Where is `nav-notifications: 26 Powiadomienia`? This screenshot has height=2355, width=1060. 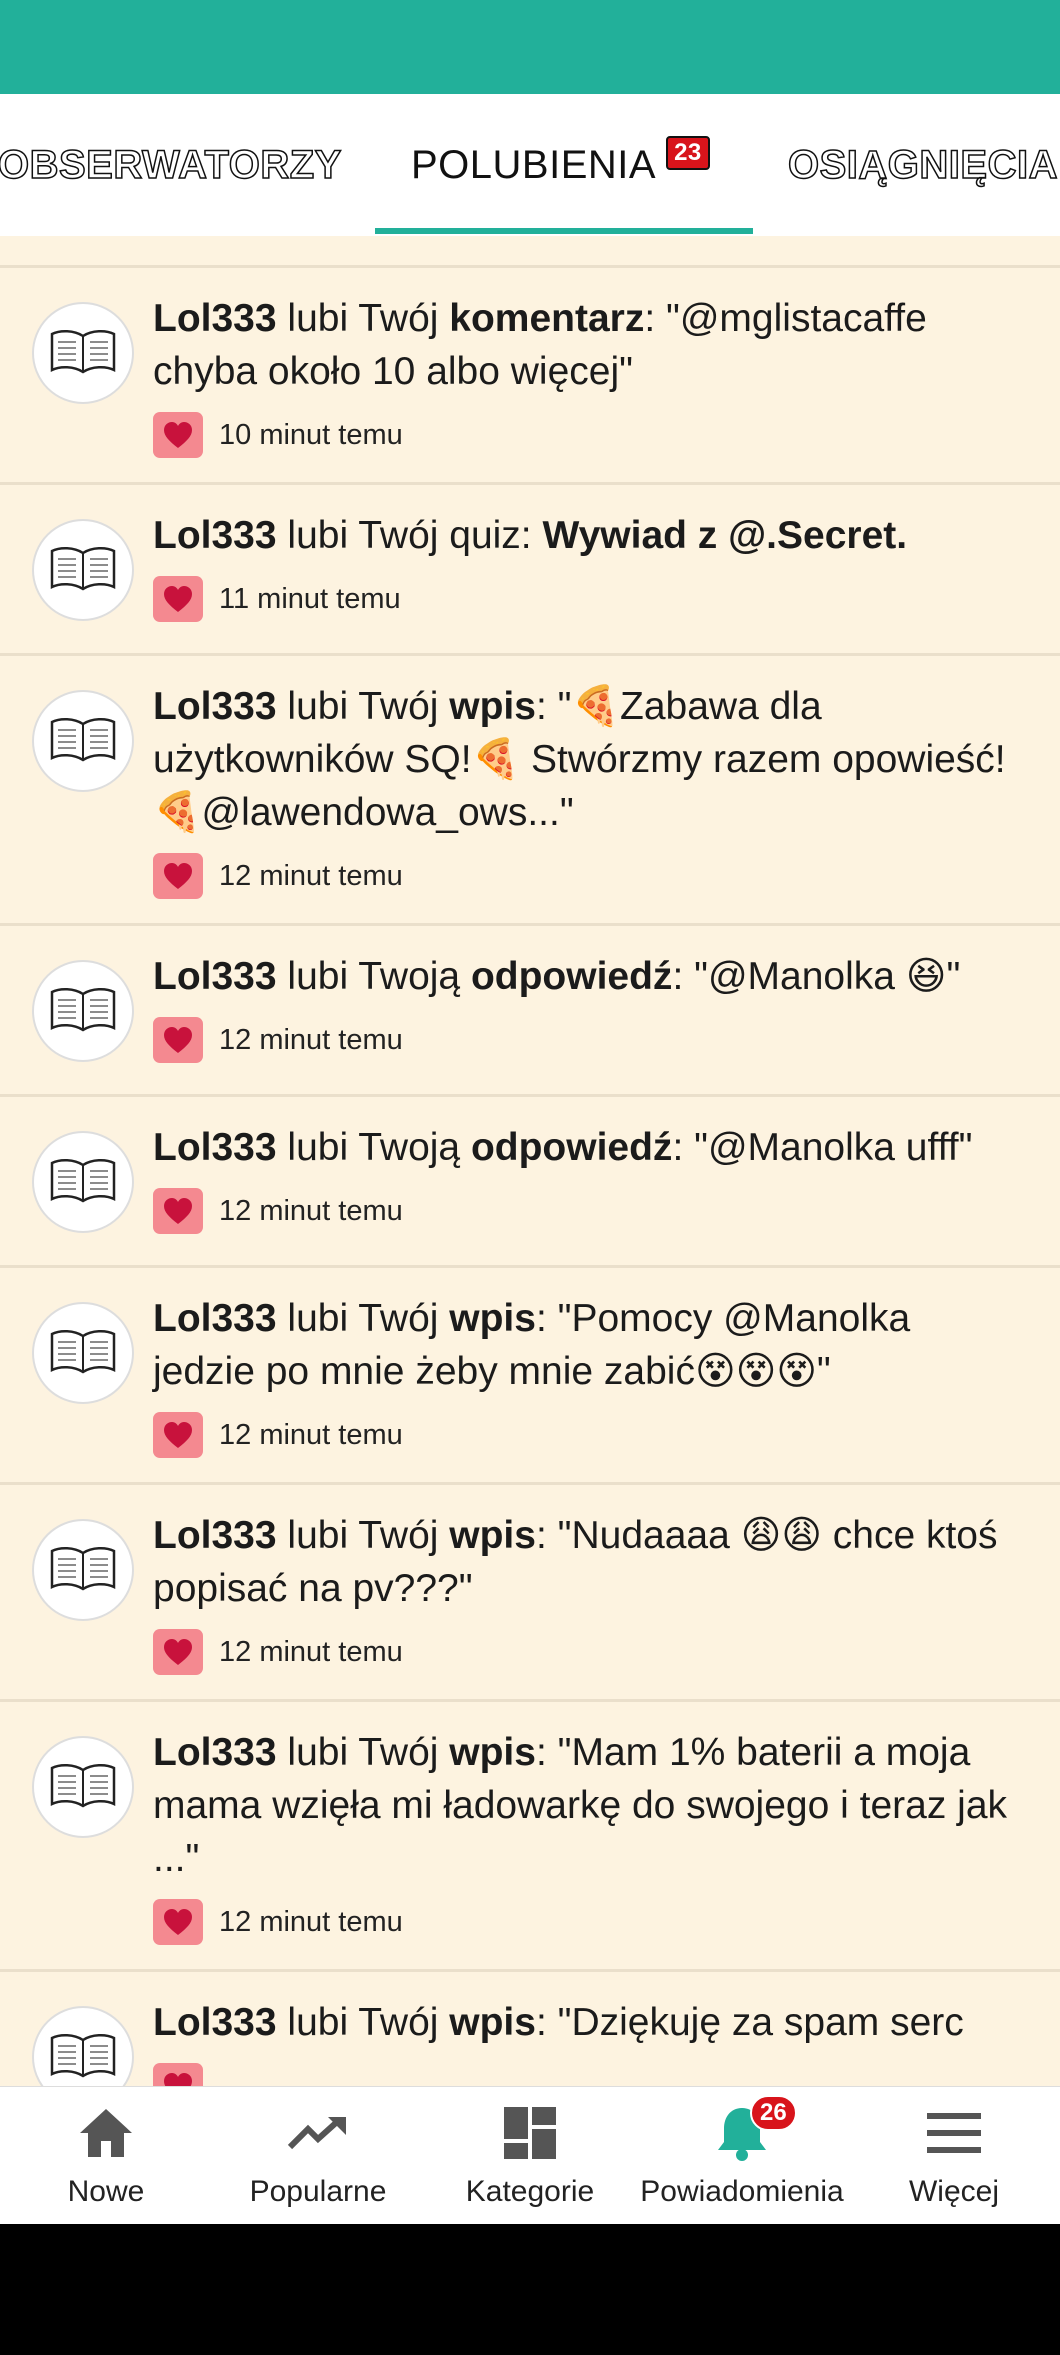
nav-notifications: 26 Powiadomienia is located at coordinates (742, 2156).